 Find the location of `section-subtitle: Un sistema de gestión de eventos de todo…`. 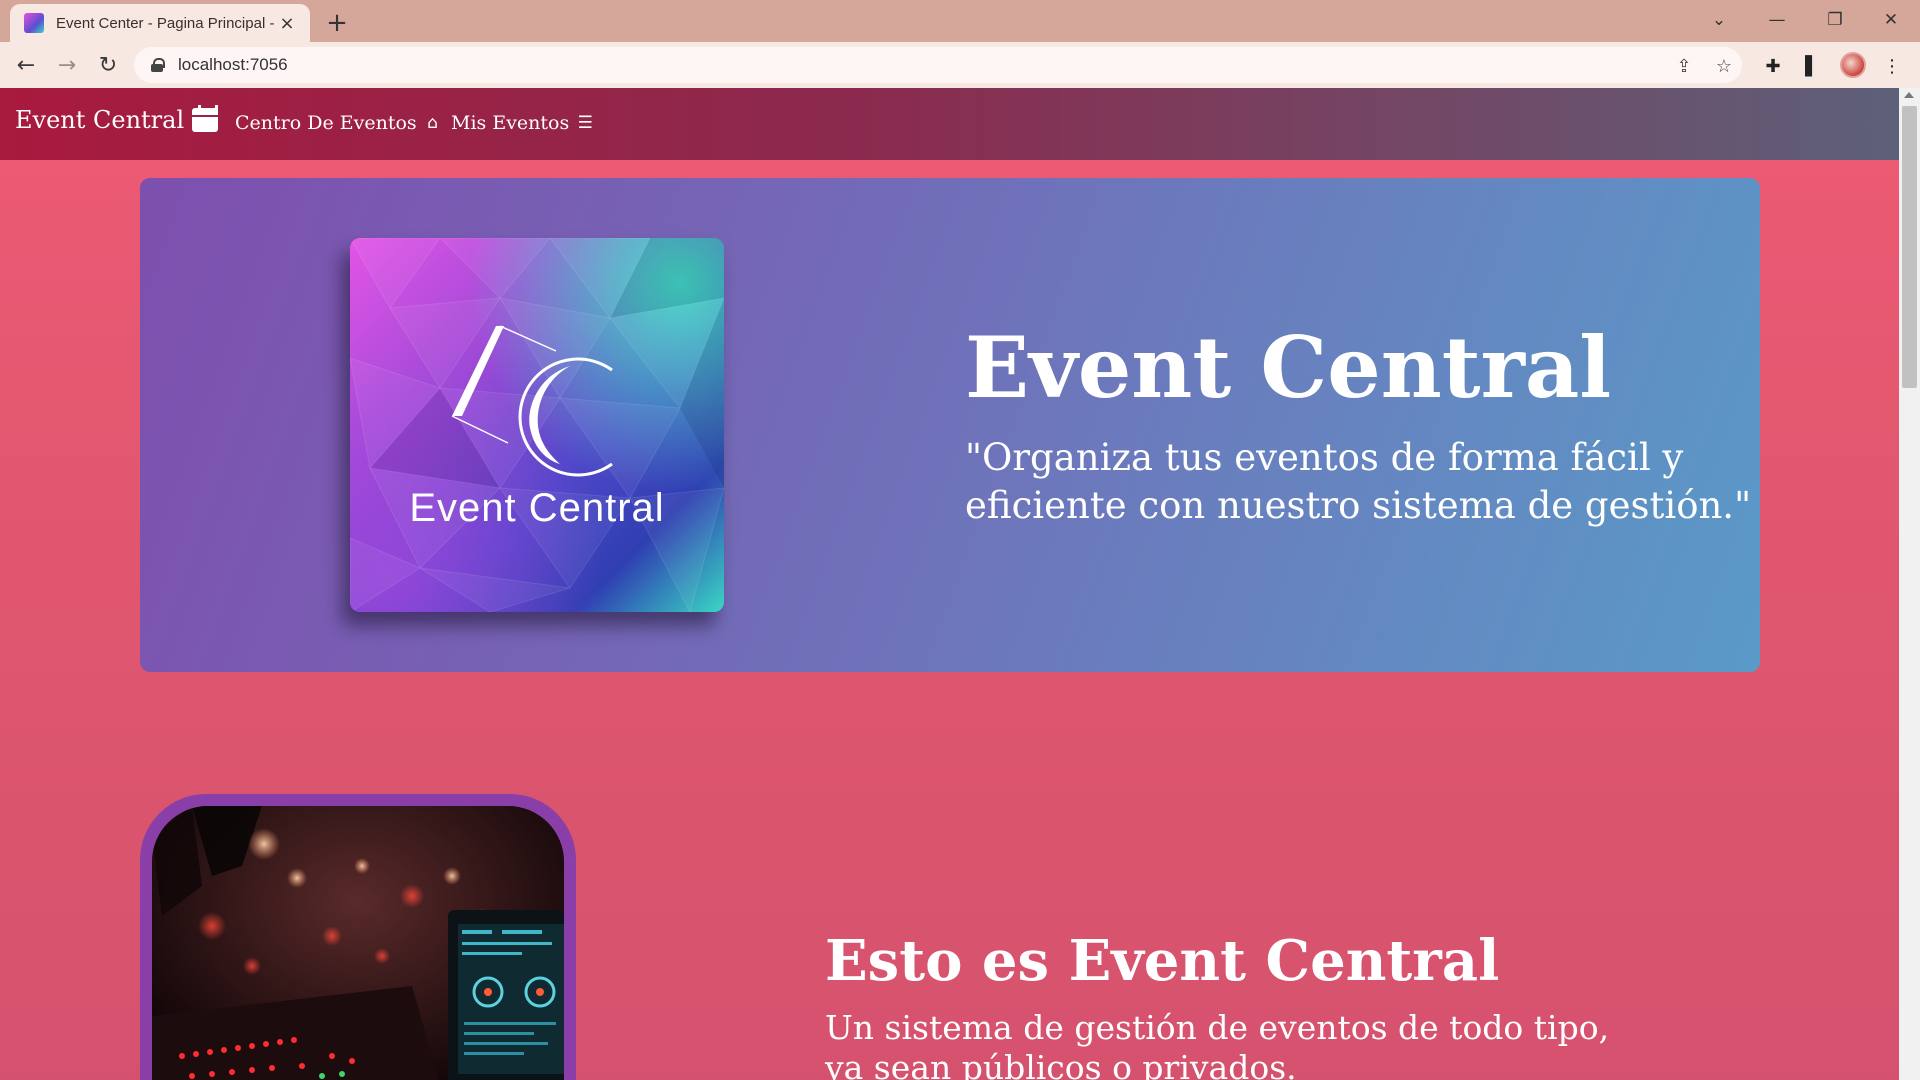

section-subtitle: Un sistema de gestión de eventos de todo… is located at coordinates (1217, 1044).